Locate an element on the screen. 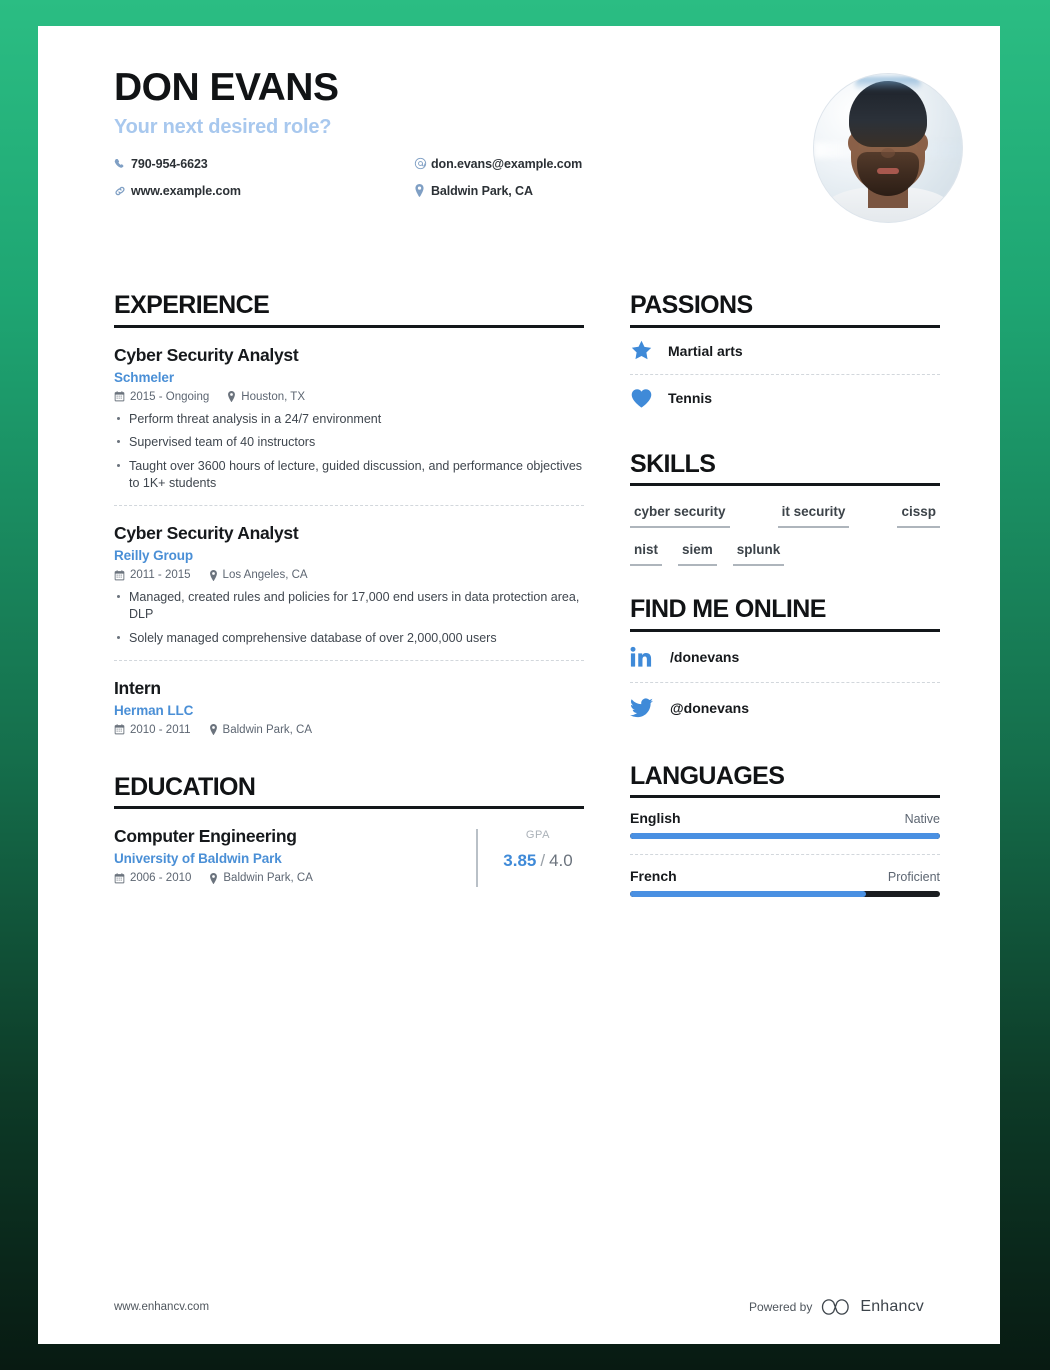 The width and height of the screenshot is (1050, 1370). section-passions: PASSIONS Martial arts Tennis is located at coordinates (785, 356).